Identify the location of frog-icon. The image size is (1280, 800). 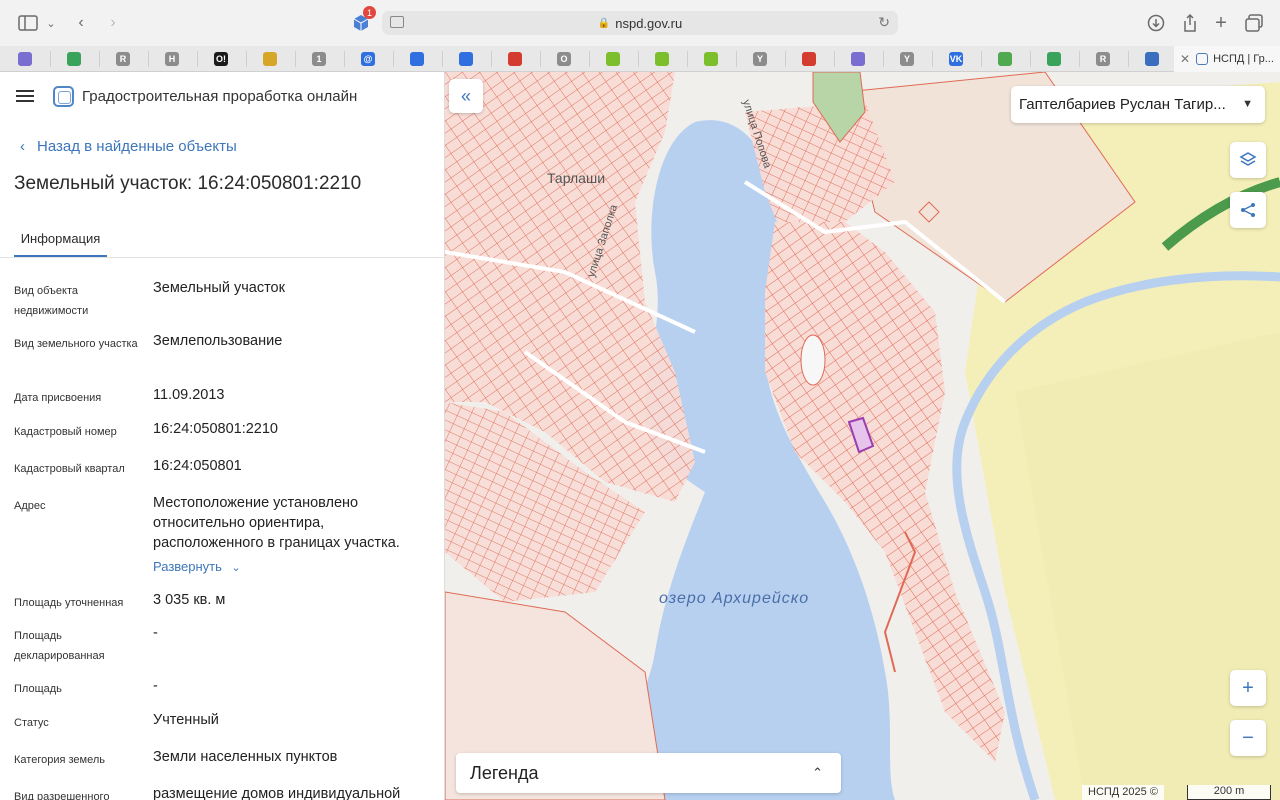
(1005, 59).